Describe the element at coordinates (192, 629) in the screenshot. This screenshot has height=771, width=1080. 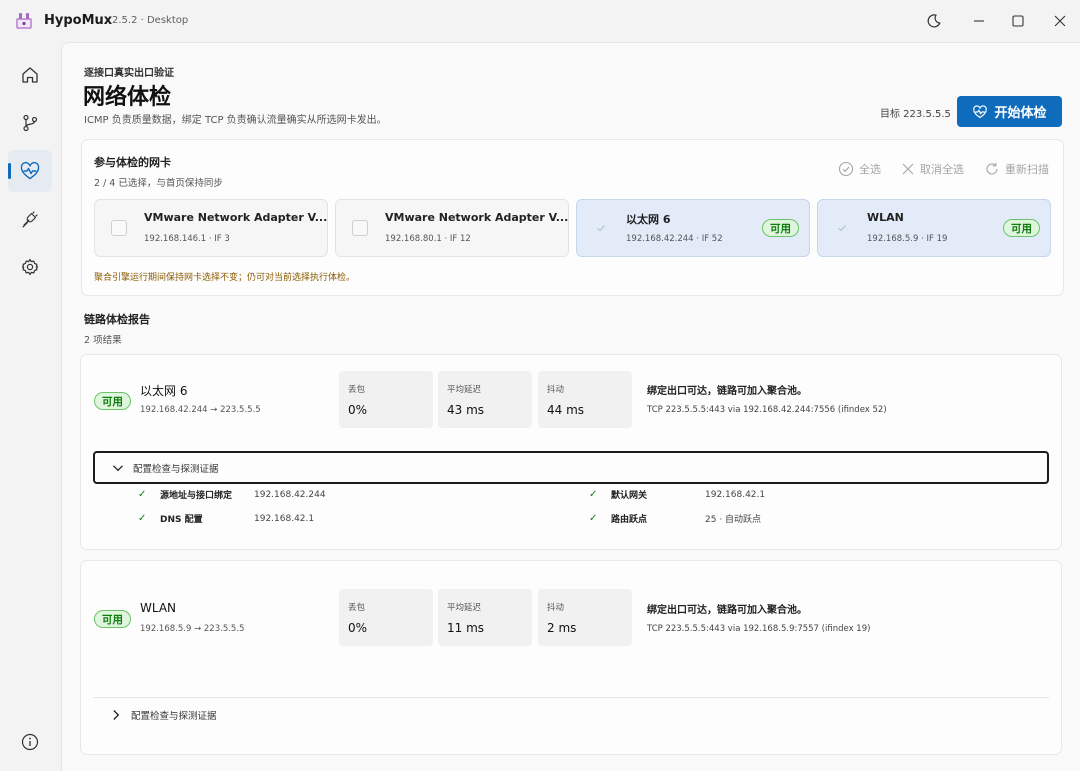
I see `result-route: 192.168.5.9 → 223.5.5.5` at that location.